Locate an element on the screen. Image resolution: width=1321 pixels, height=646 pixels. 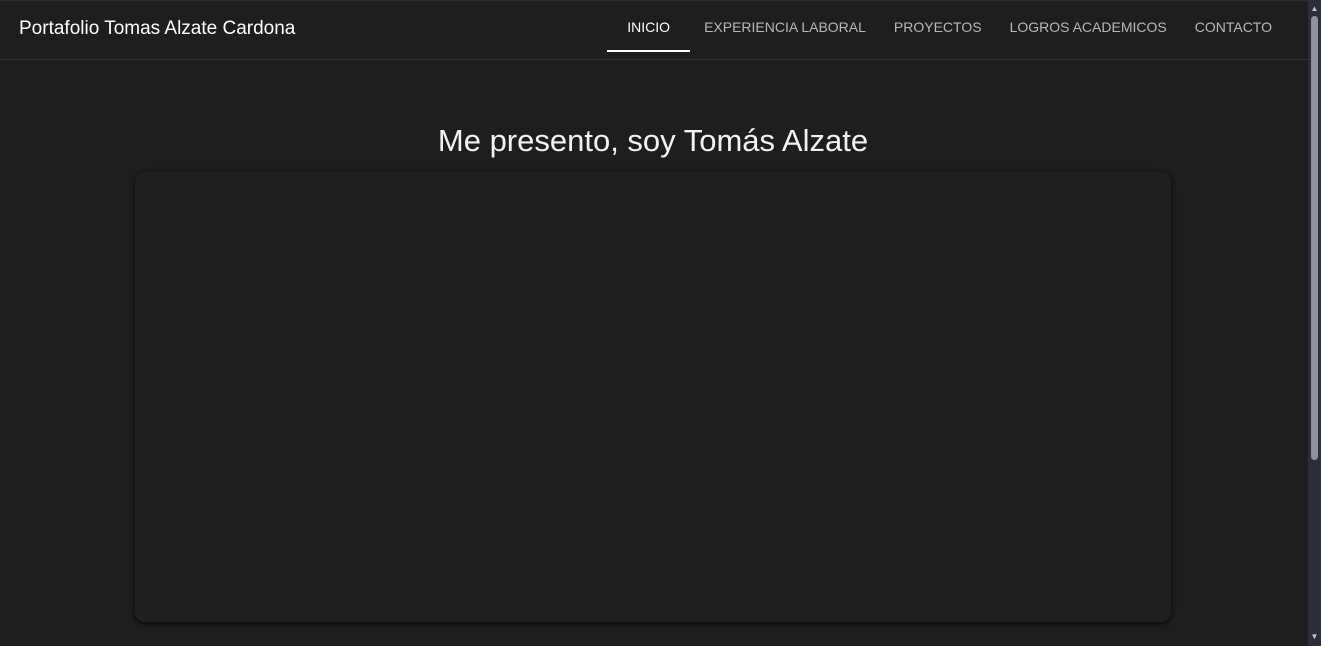
tab-proyectos: PROYECTOS is located at coordinates (938, 26).